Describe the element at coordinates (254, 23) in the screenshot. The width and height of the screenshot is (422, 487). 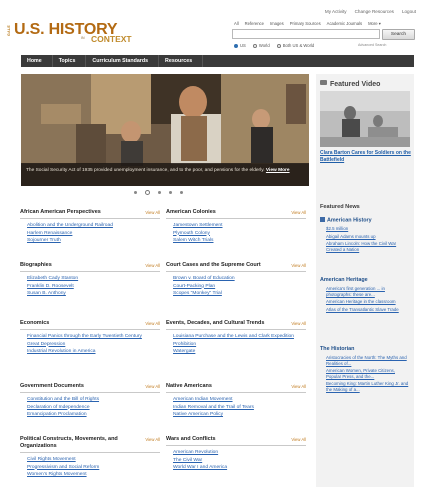
I see `search-tab-reference: Reference` at that location.